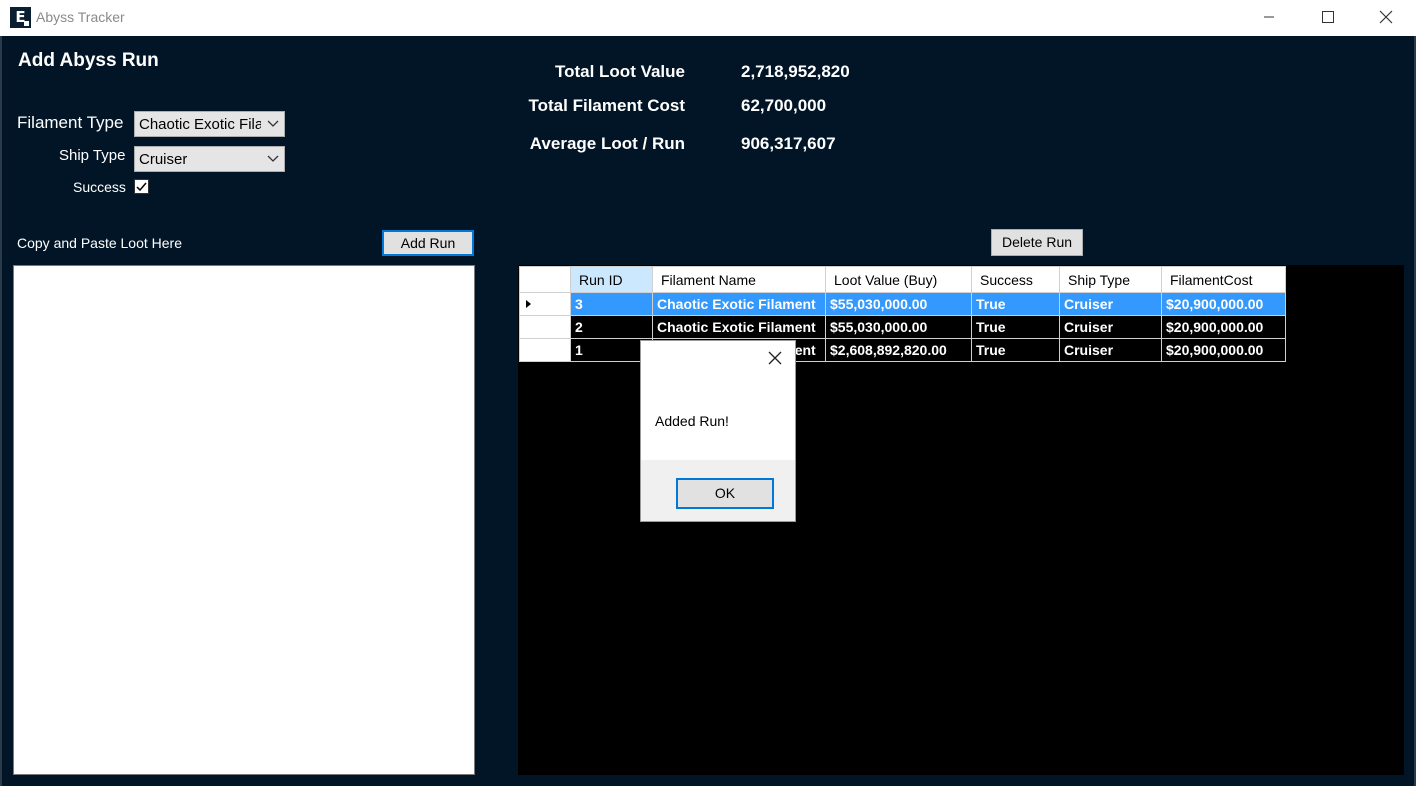  I want to click on column-header-ship-type: Ship Type, so click(1110, 279).